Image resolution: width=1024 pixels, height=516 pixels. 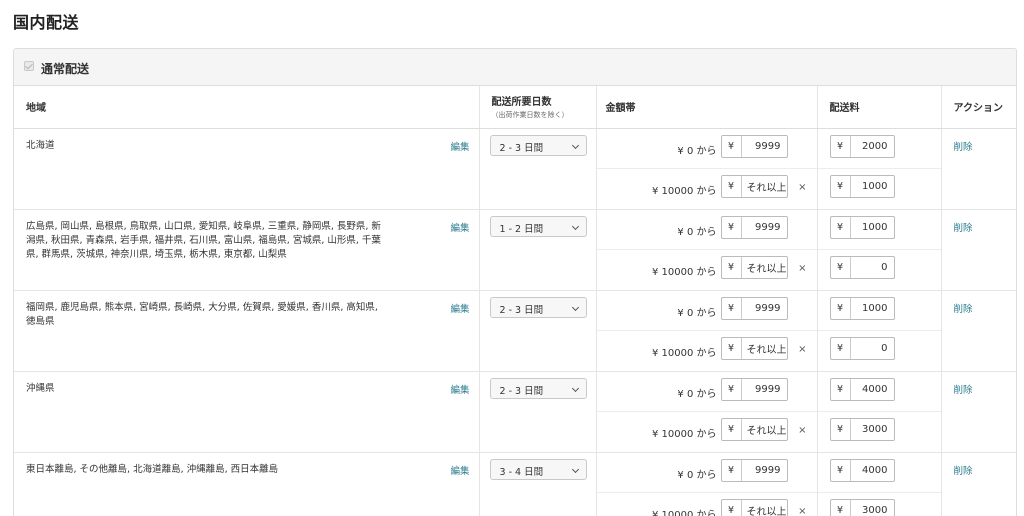 I want to click on fee-input: ¥ 2000, so click(x=862, y=146).